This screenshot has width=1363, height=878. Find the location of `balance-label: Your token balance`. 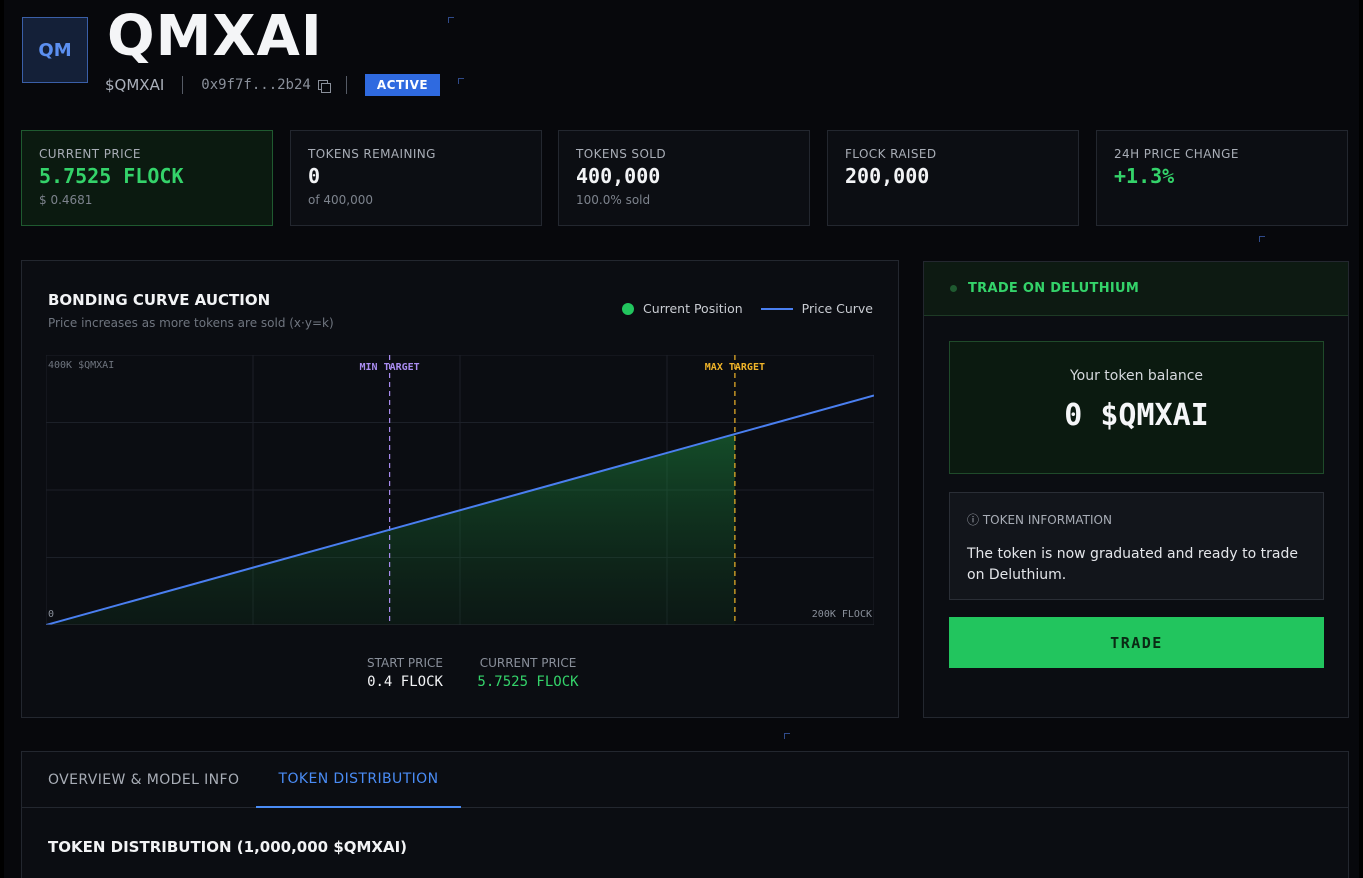

balance-label: Your token balance is located at coordinates (1136, 376).